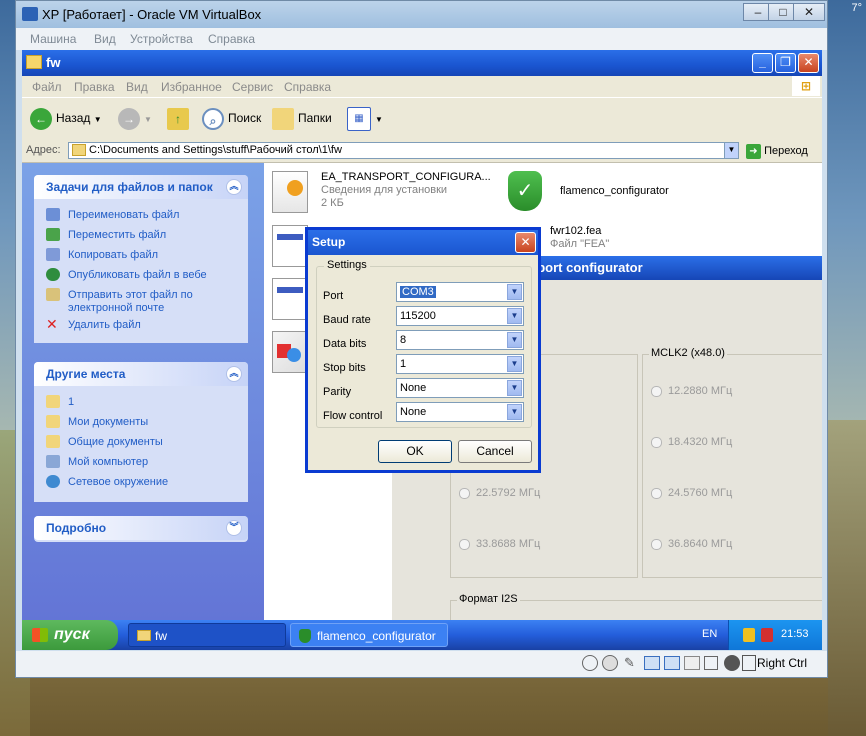  I want to click on display-icon, so click(692, 663).